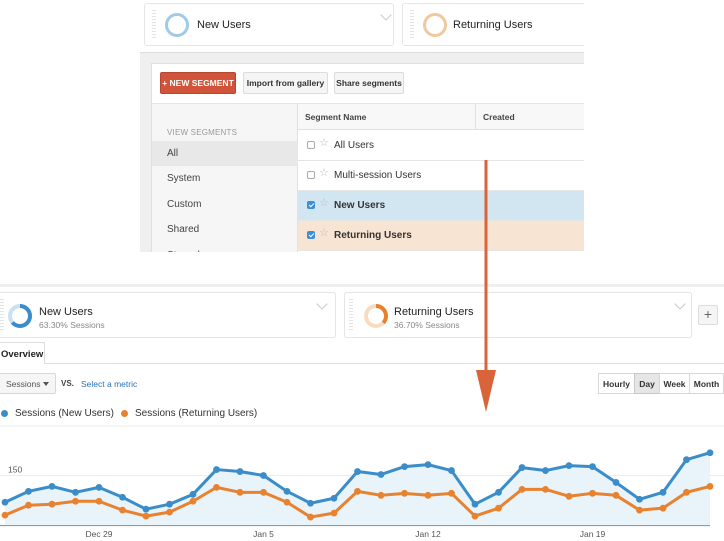  What do you see at coordinates (225, 229) in the screenshot?
I see `sidebar-item-shared: Shared` at bounding box center [225, 229].